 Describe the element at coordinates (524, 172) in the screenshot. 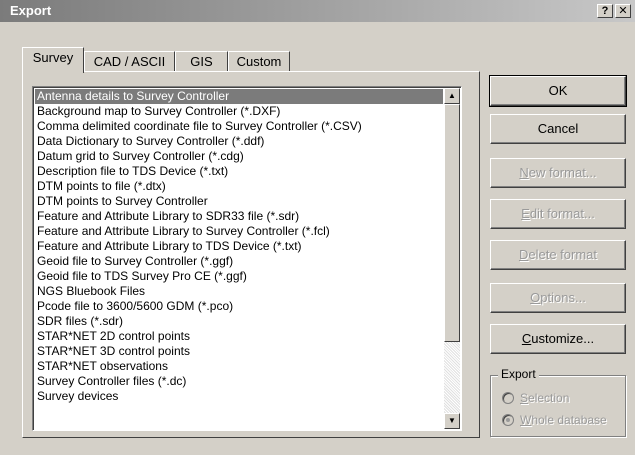

I see `new-format-mnemonic: N` at that location.